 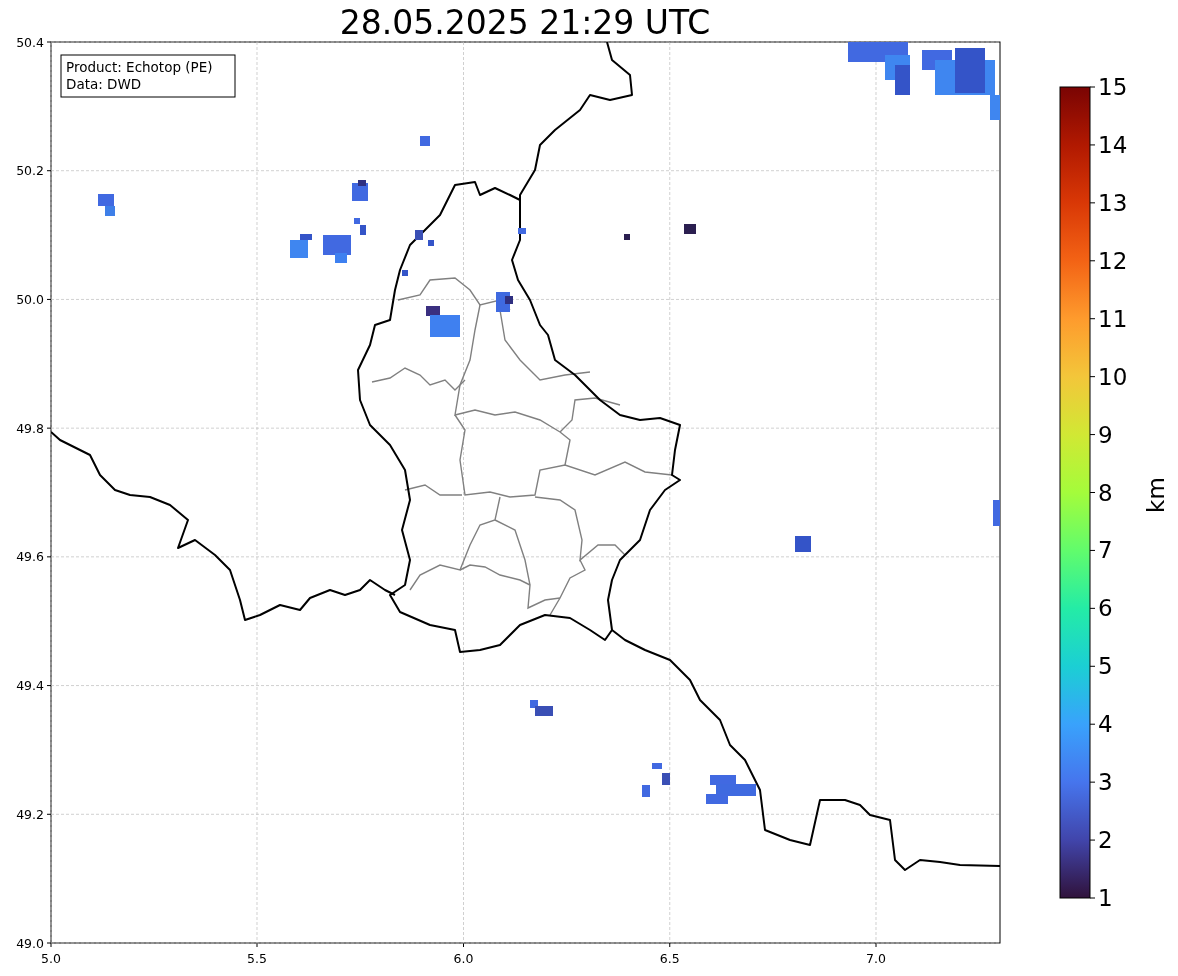 I want to click on y-axis-tick-label: 49.0, so click(x=30, y=943).